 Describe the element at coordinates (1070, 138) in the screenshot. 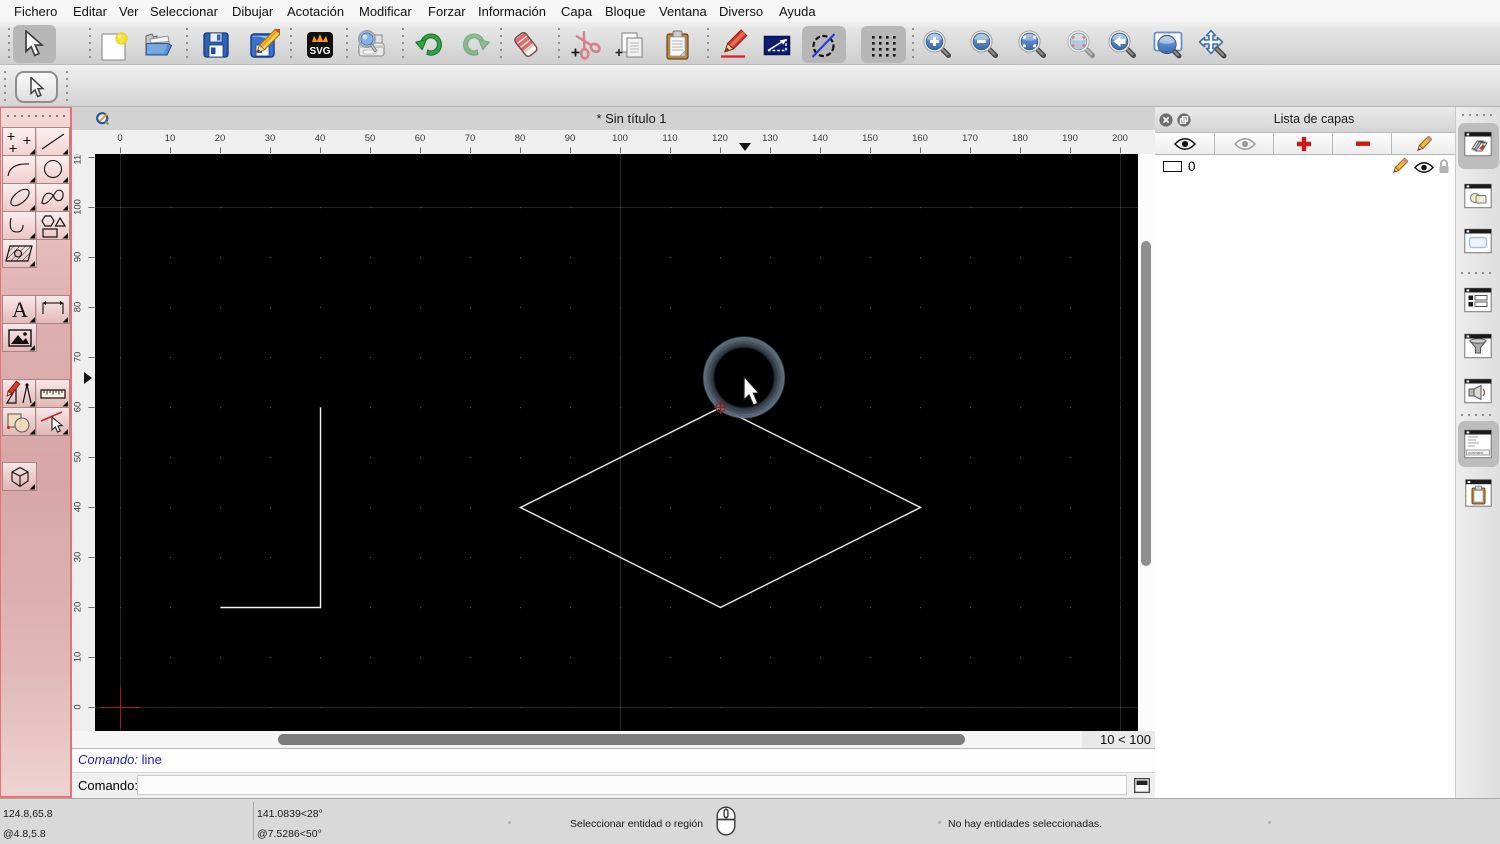

I see `svg-text: 190` at that location.